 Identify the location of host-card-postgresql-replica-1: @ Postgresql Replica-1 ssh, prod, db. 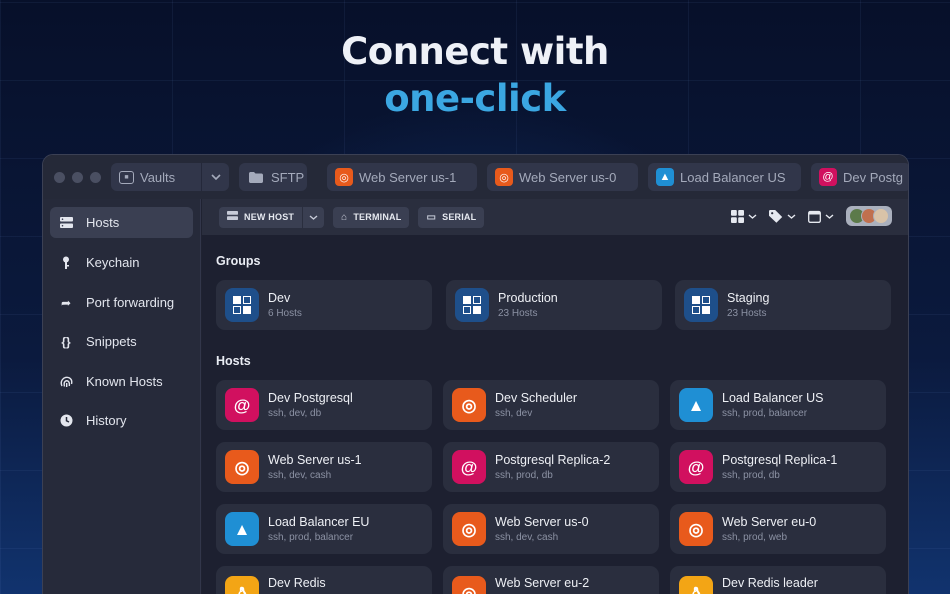
(778, 467).